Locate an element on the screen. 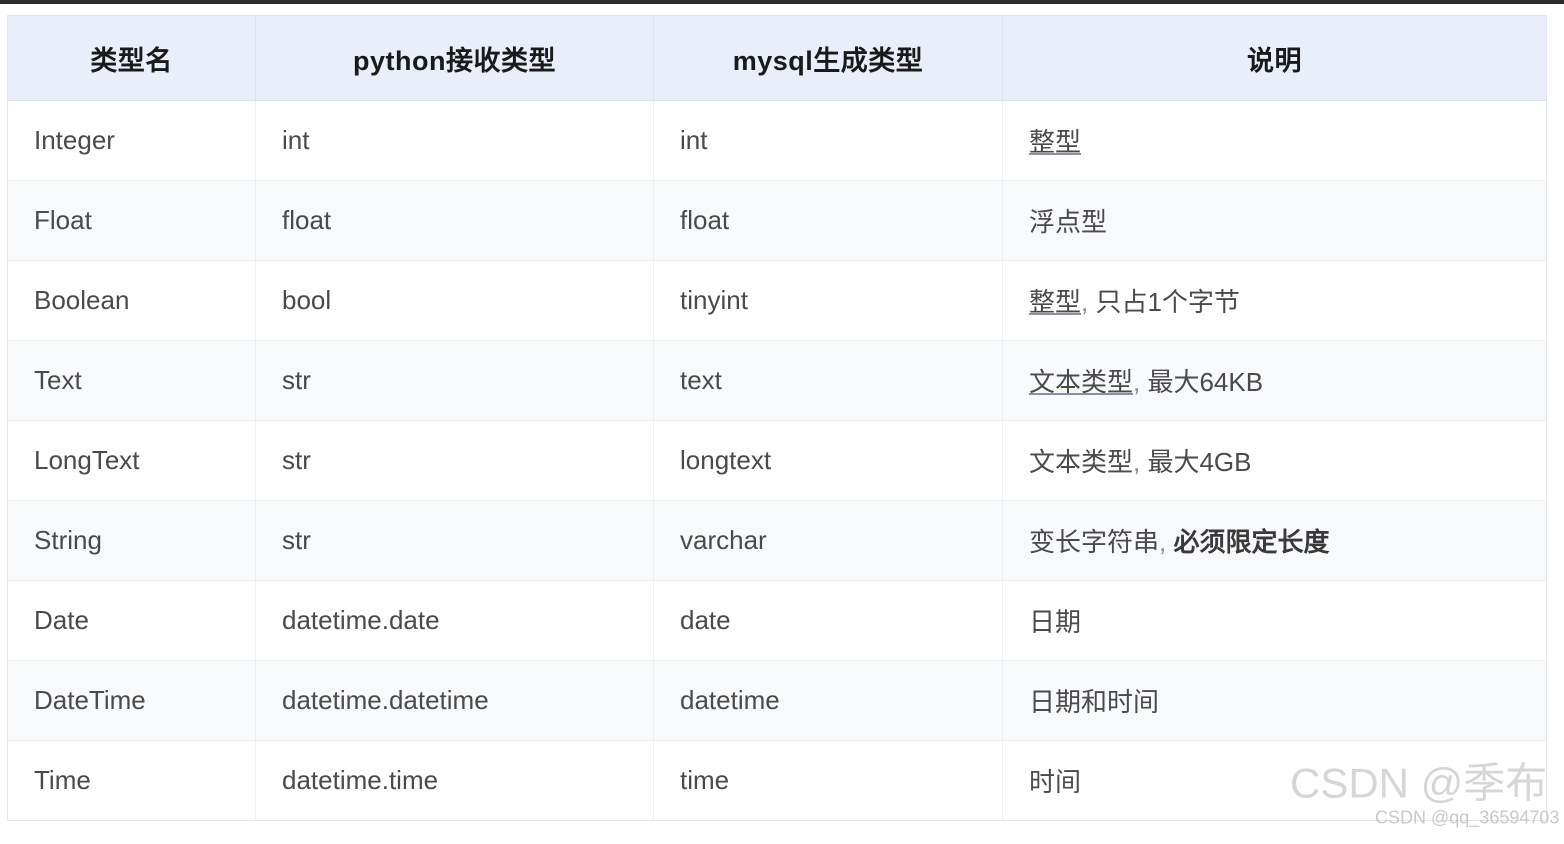  cell-mysql-type: date is located at coordinates (828, 620).